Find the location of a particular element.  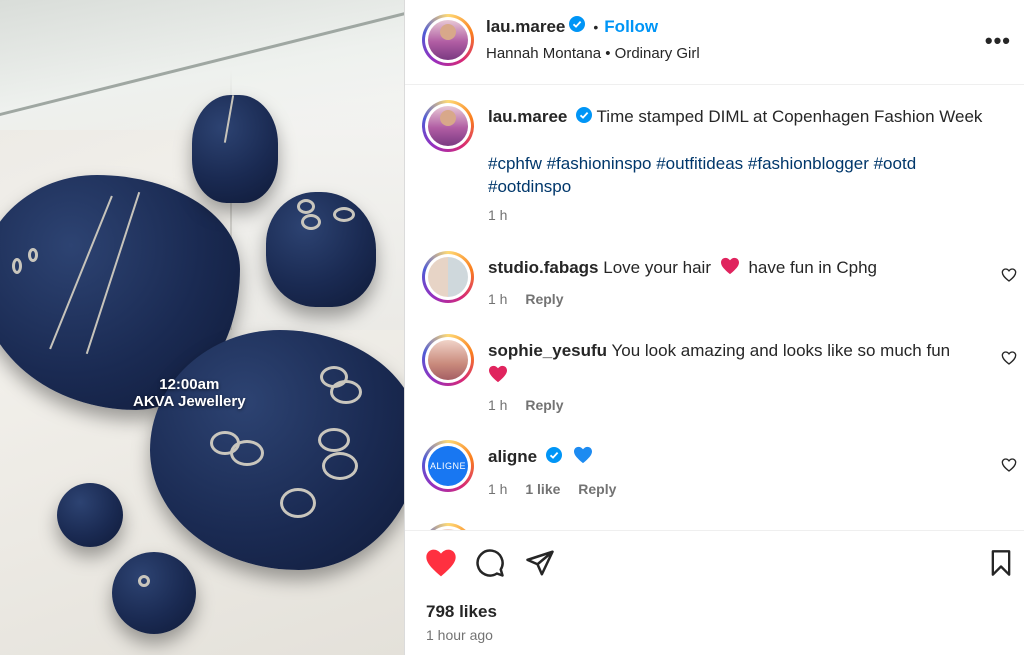

comment-body: have fun in Cphg is located at coordinates (812, 267).